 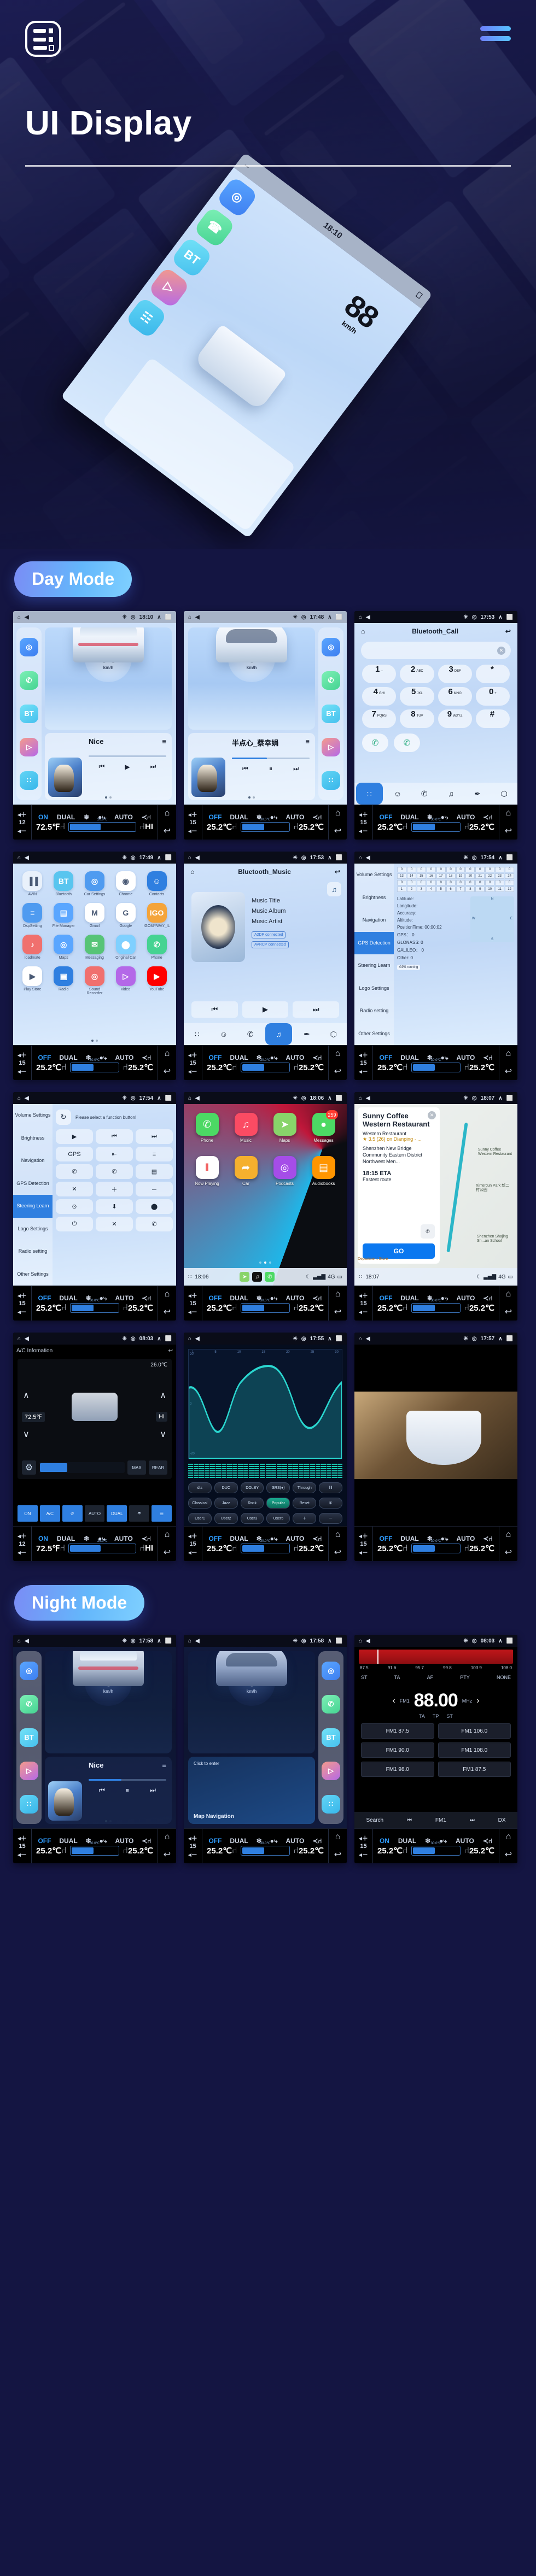 What do you see at coordinates (397, 1769) in the screenshot?
I see `preset-button: FM1 98.0` at bounding box center [397, 1769].